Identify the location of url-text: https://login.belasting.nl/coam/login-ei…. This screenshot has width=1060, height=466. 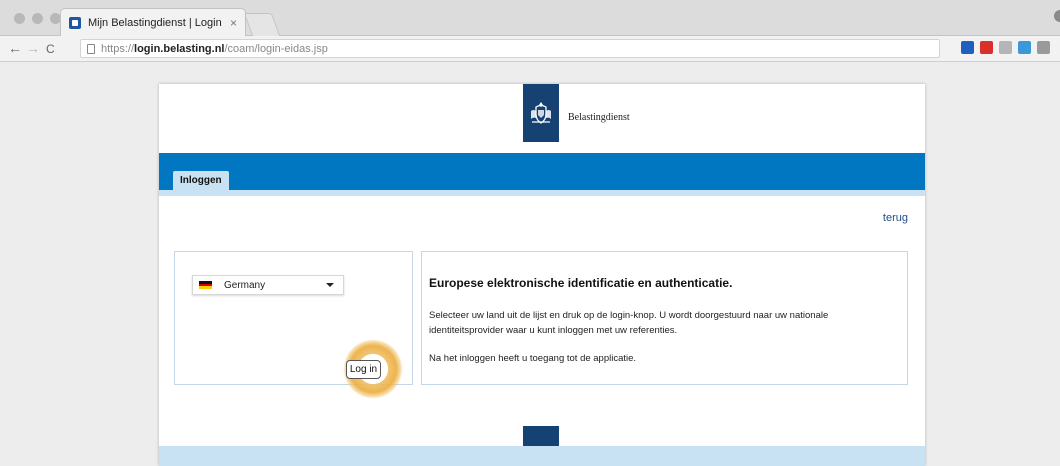
(214, 48).